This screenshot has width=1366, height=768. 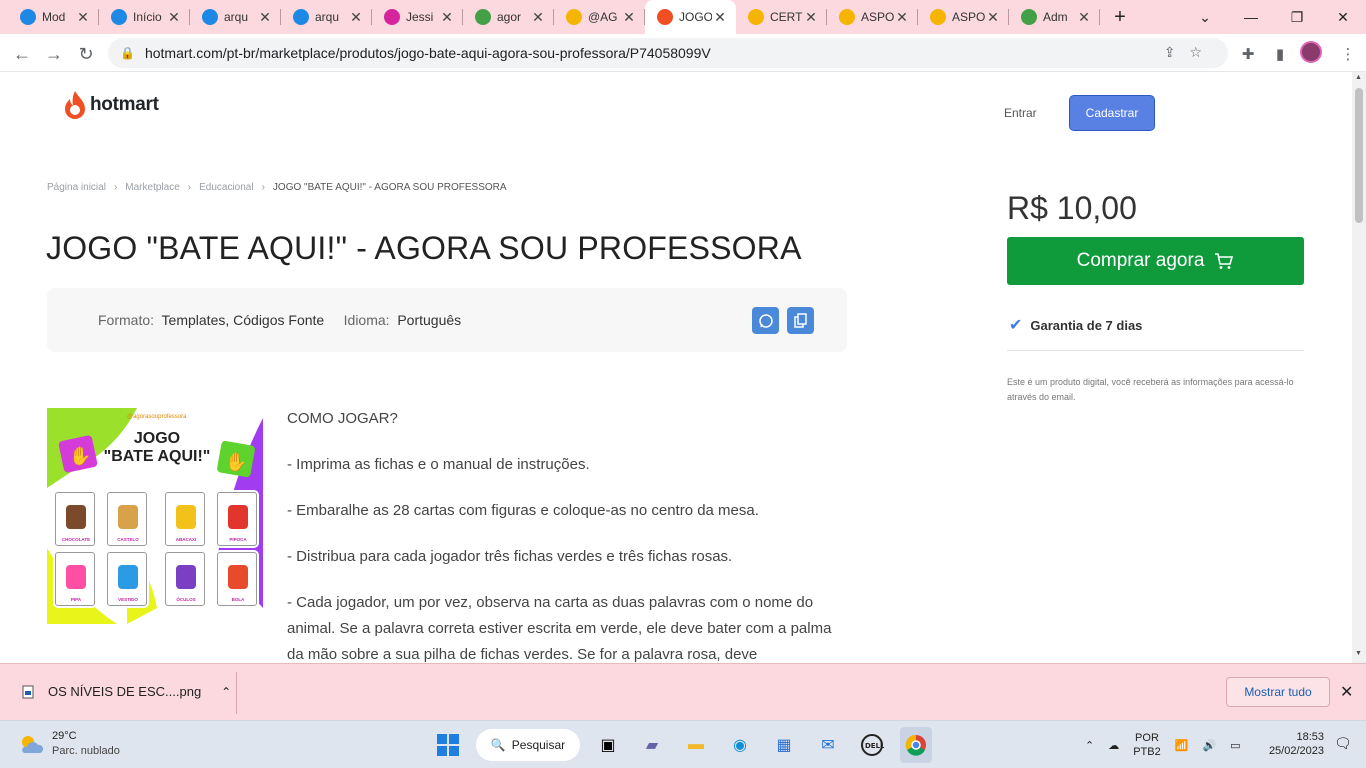 What do you see at coordinates (366, 320) in the screenshot?
I see `language-label: Idioma:` at bounding box center [366, 320].